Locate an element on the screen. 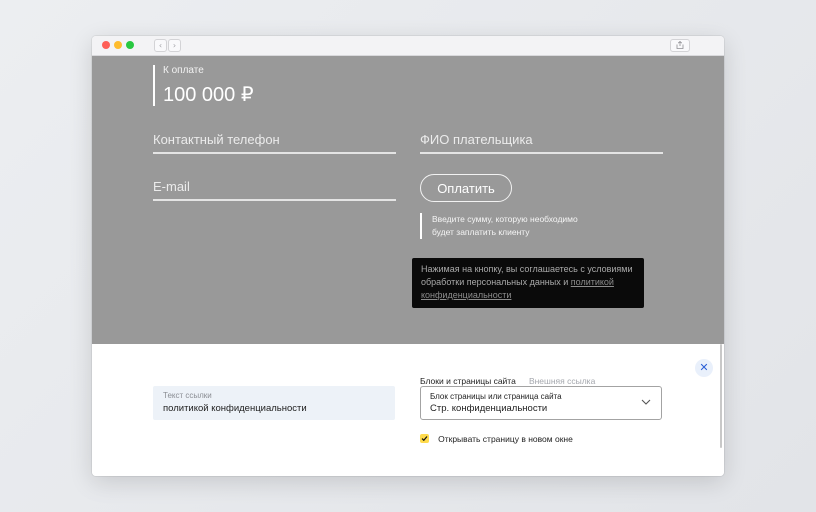  close-icon: ✕ is located at coordinates (704, 368).